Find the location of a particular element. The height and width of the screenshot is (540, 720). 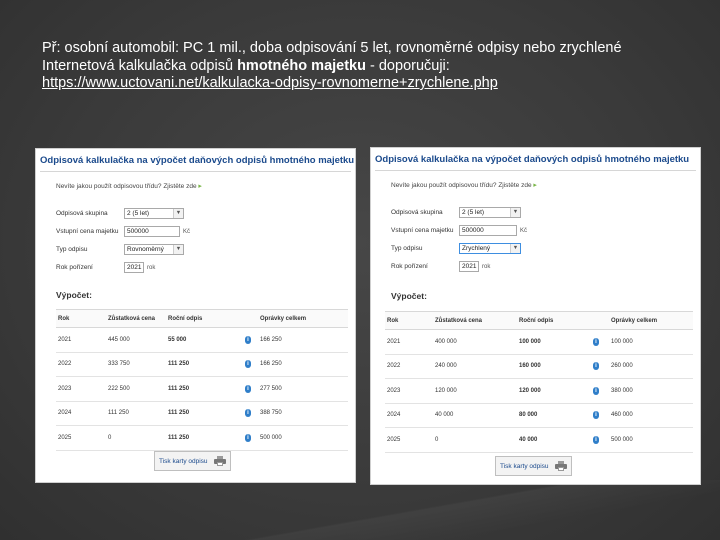

form-row-price: Vstupní cena majetku 500000 Kč is located at coordinates (459, 230).